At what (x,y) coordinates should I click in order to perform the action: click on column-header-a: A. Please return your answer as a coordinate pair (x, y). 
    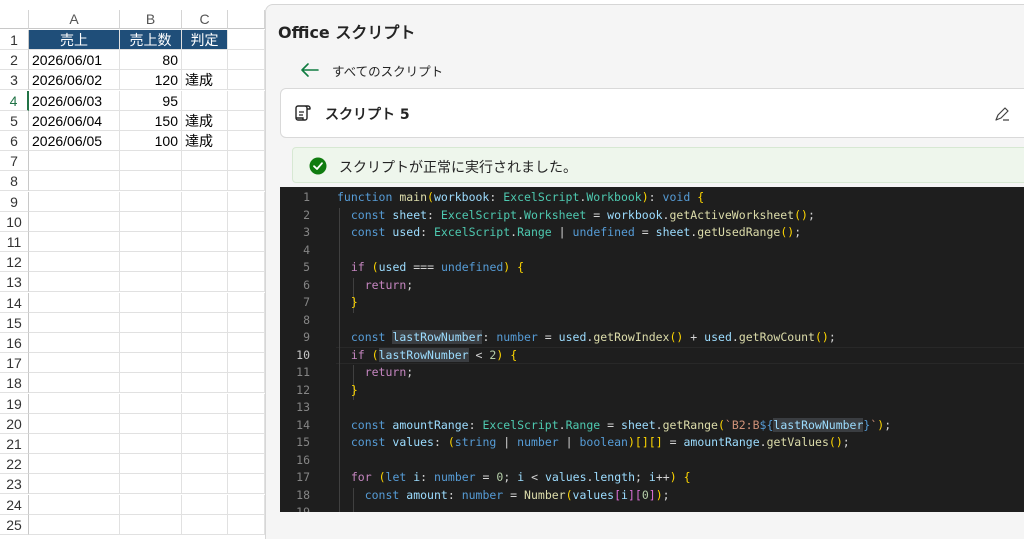
    Looking at the image, I should click on (74, 19).